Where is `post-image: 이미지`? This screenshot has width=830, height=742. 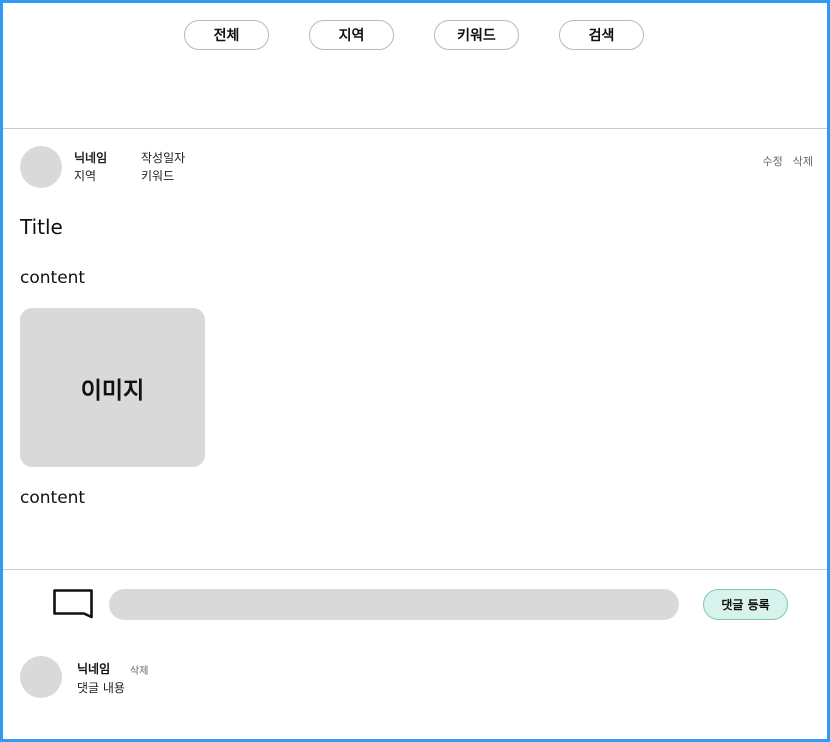 post-image: 이미지 is located at coordinates (112, 387).